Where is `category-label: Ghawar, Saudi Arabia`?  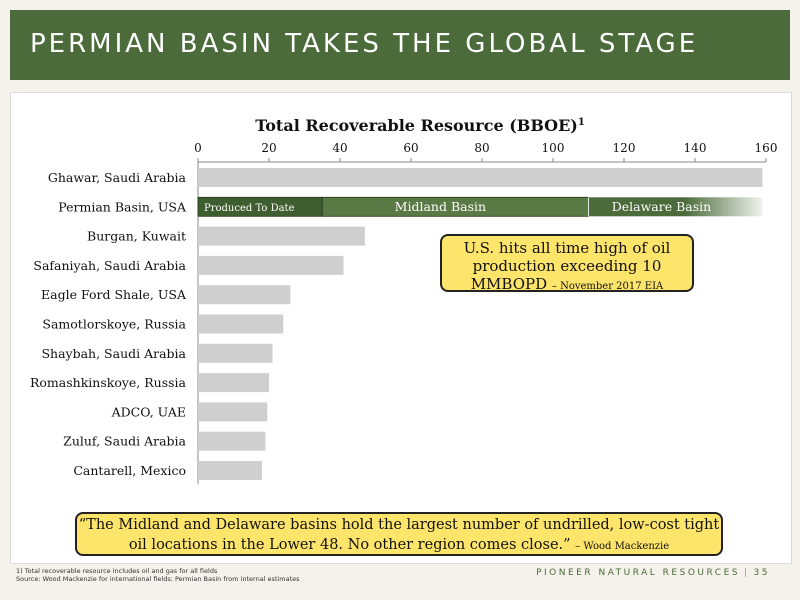
category-label: Ghawar, Saudi Arabia is located at coordinates (117, 177).